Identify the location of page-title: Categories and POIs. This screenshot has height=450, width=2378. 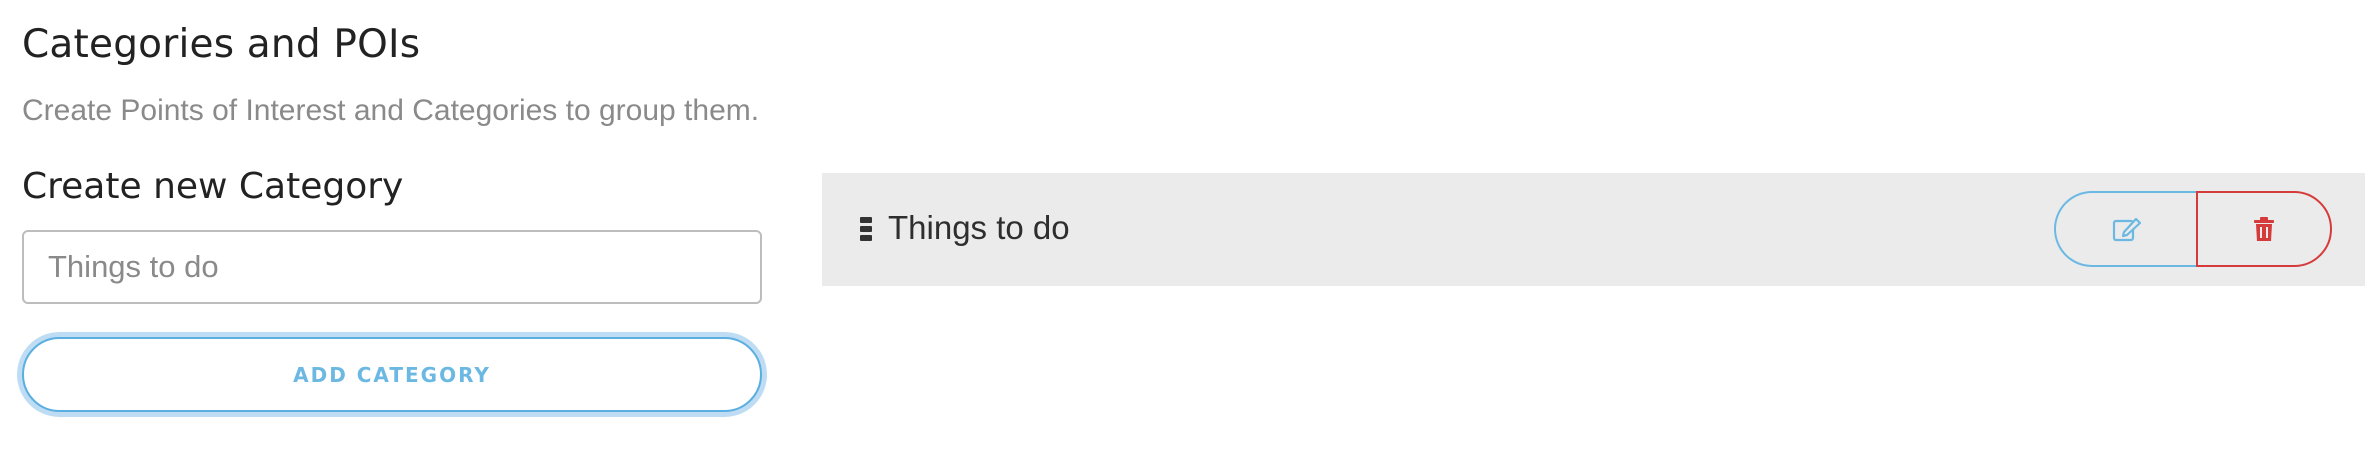
(221, 44).